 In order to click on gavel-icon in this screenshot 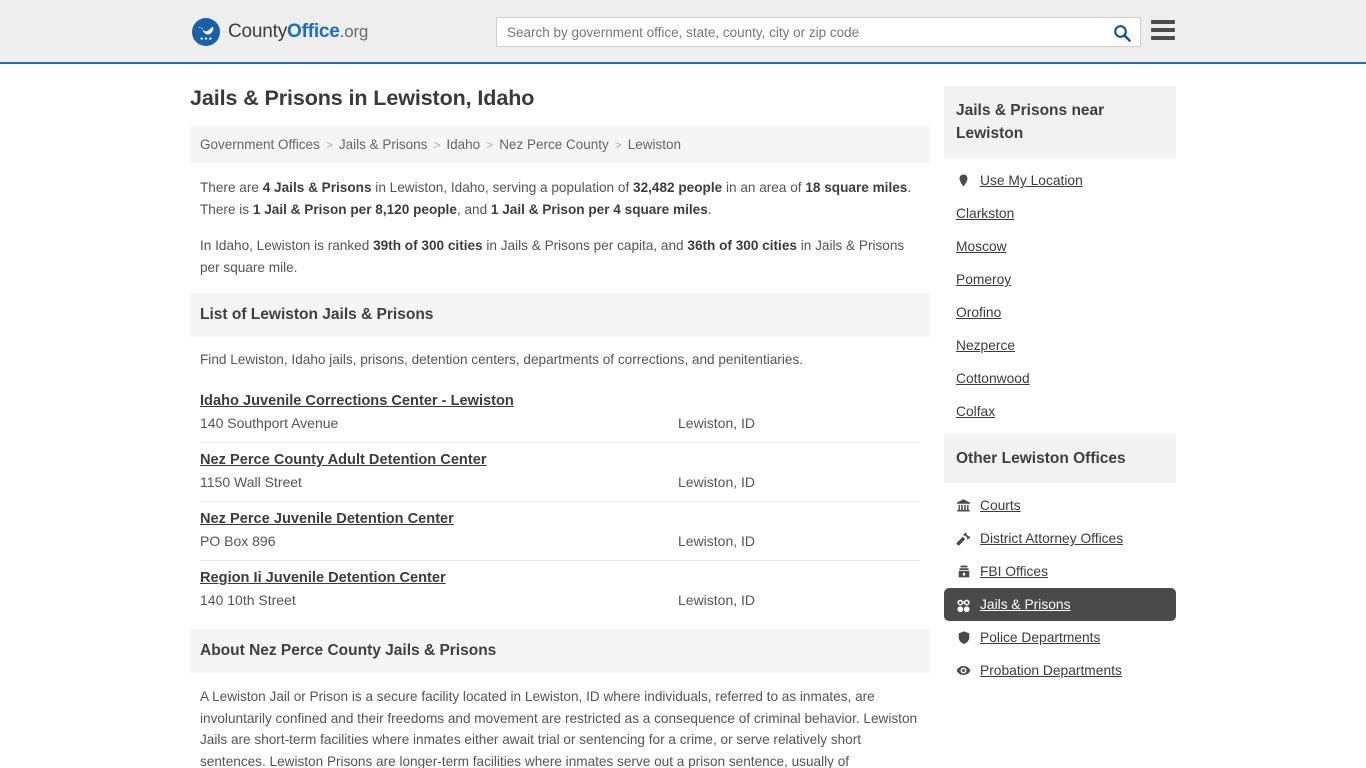, I will do `click(963, 538)`.